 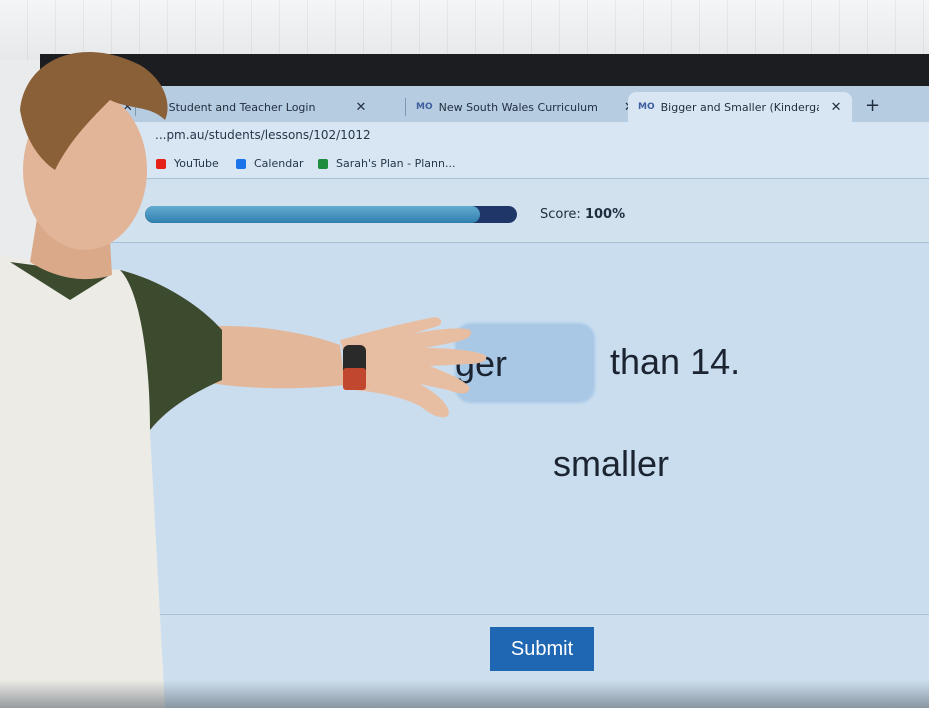 I want to click on bookmark-youtube: YouTube, so click(x=187, y=163).